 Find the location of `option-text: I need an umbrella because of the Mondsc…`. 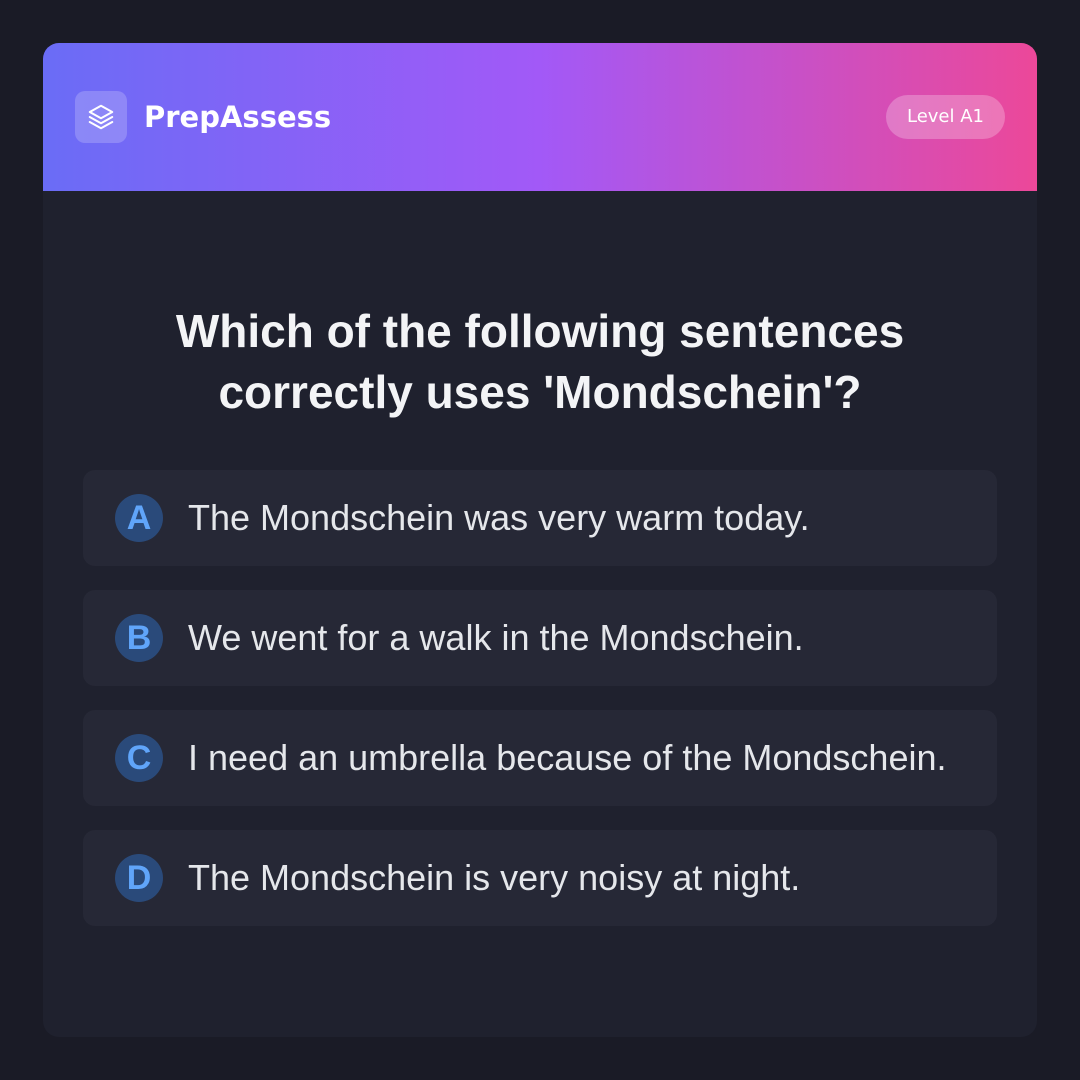

option-text: I need an umbrella because of the Mondsc… is located at coordinates (567, 757).